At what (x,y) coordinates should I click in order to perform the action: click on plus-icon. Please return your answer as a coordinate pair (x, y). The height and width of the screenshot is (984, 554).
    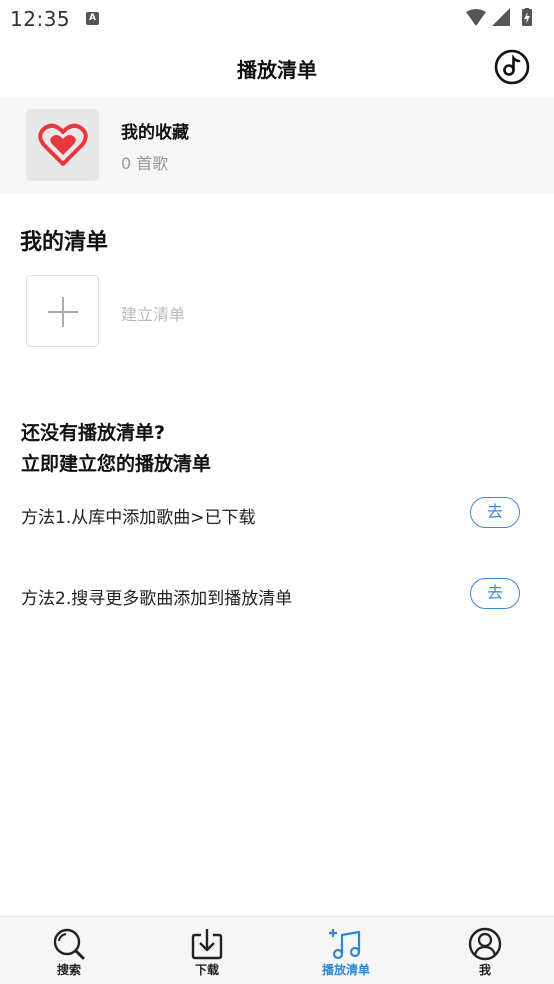
    Looking at the image, I should click on (63, 312).